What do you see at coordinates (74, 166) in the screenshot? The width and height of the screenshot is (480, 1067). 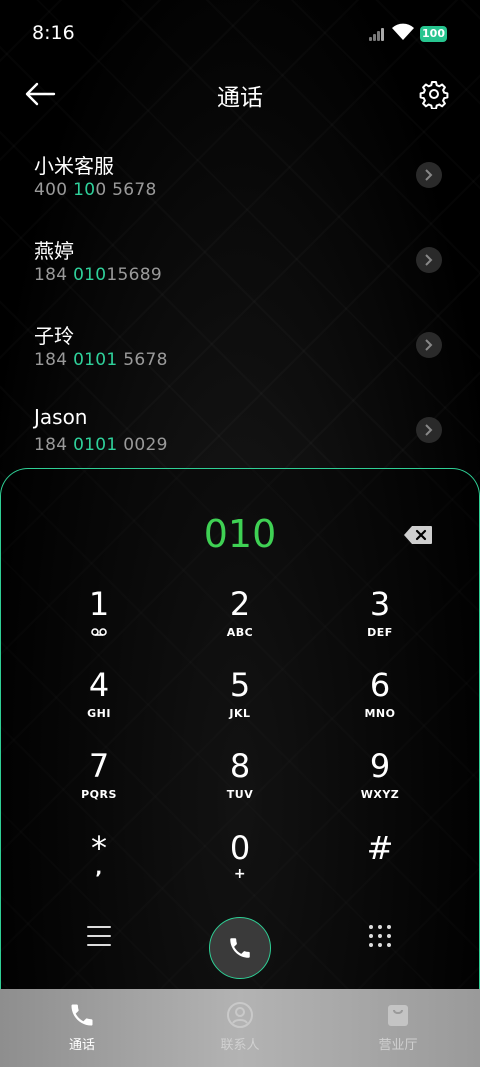 I see `contact-name: 小米客服` at bounding box center [74, 166].